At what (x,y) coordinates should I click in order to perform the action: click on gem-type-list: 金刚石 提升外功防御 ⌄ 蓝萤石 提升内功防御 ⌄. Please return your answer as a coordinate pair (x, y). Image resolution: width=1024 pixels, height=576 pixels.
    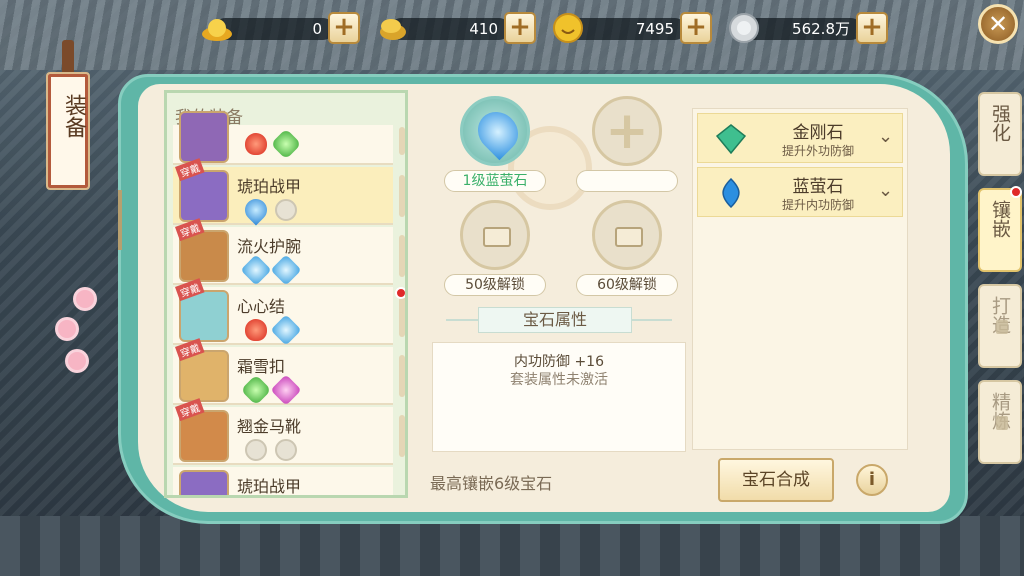
    Looking at the image, I should click on (800, 279).